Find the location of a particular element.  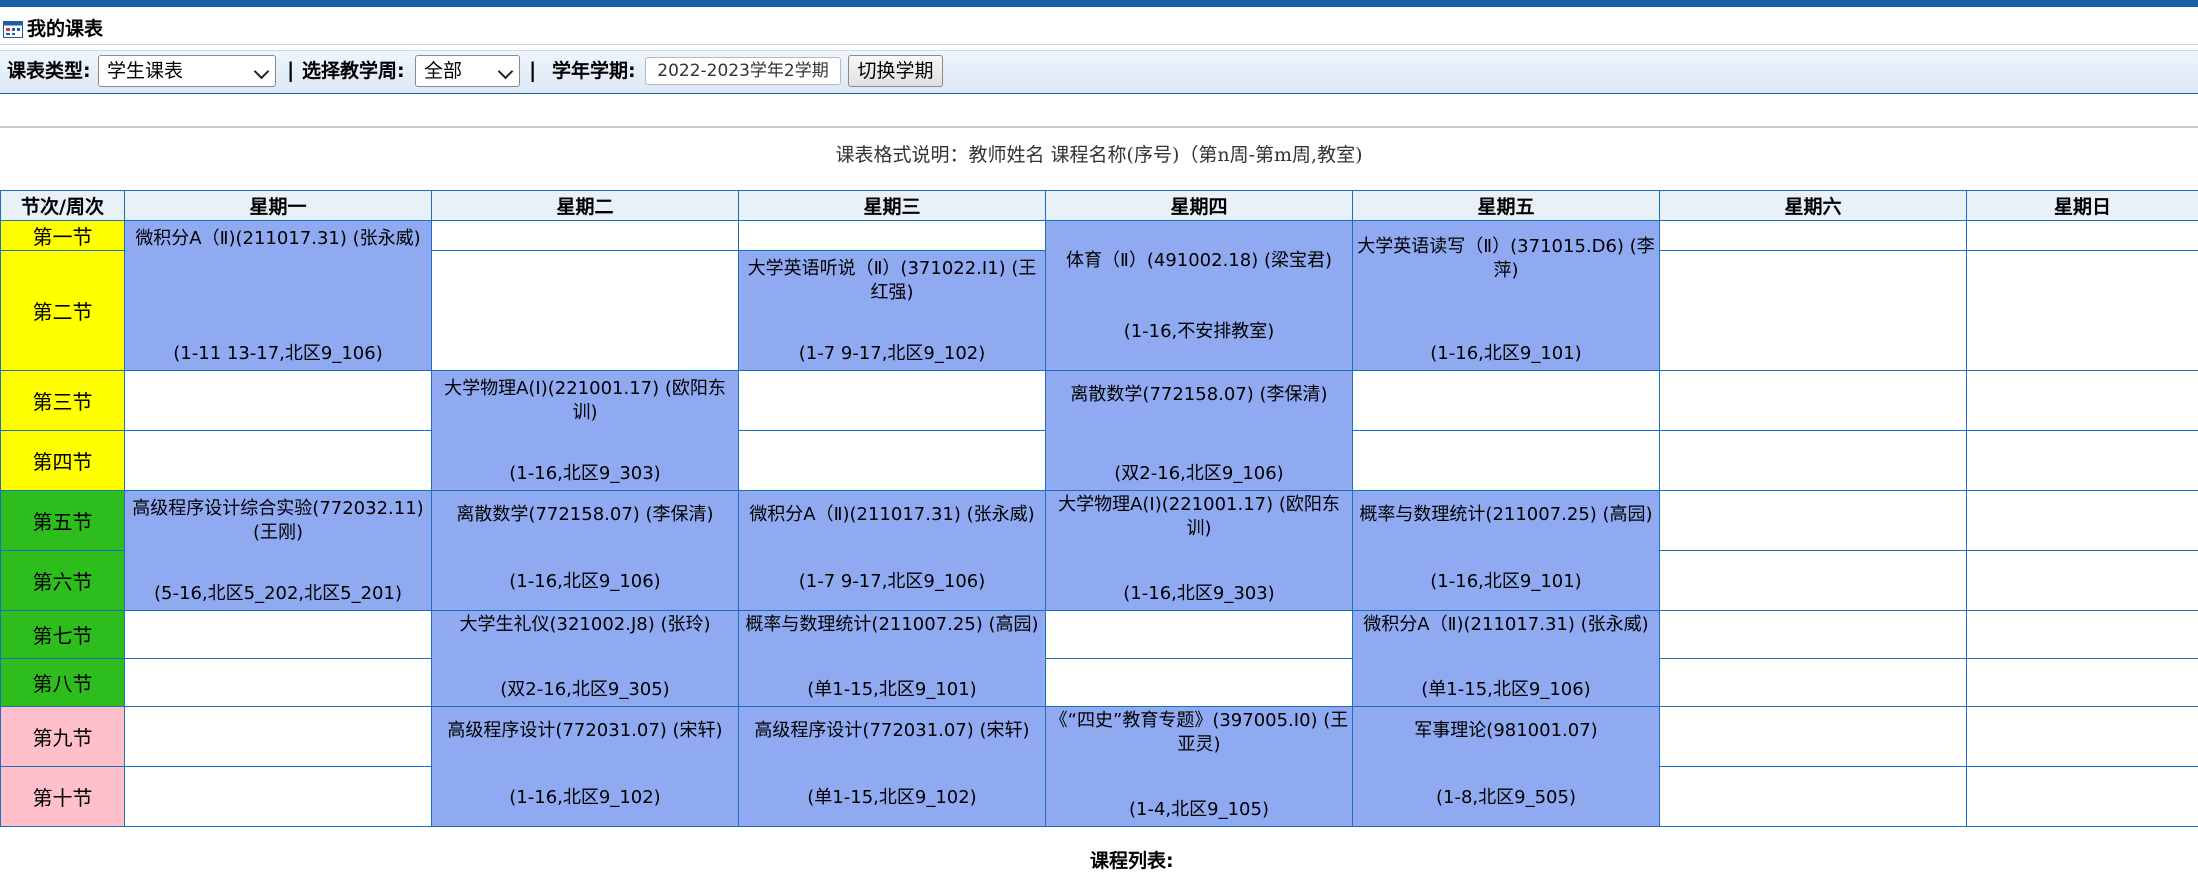

period-label: 第八节 is located at coordinates (63, 683).